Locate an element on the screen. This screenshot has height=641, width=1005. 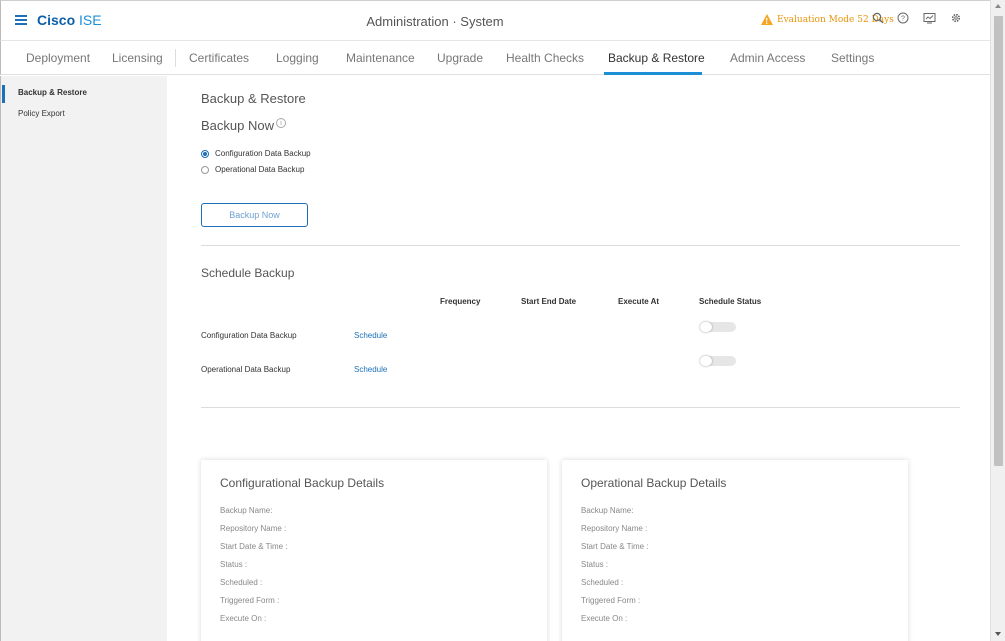
schedule-link-config: Schedule is located at coordinates (370, 335).